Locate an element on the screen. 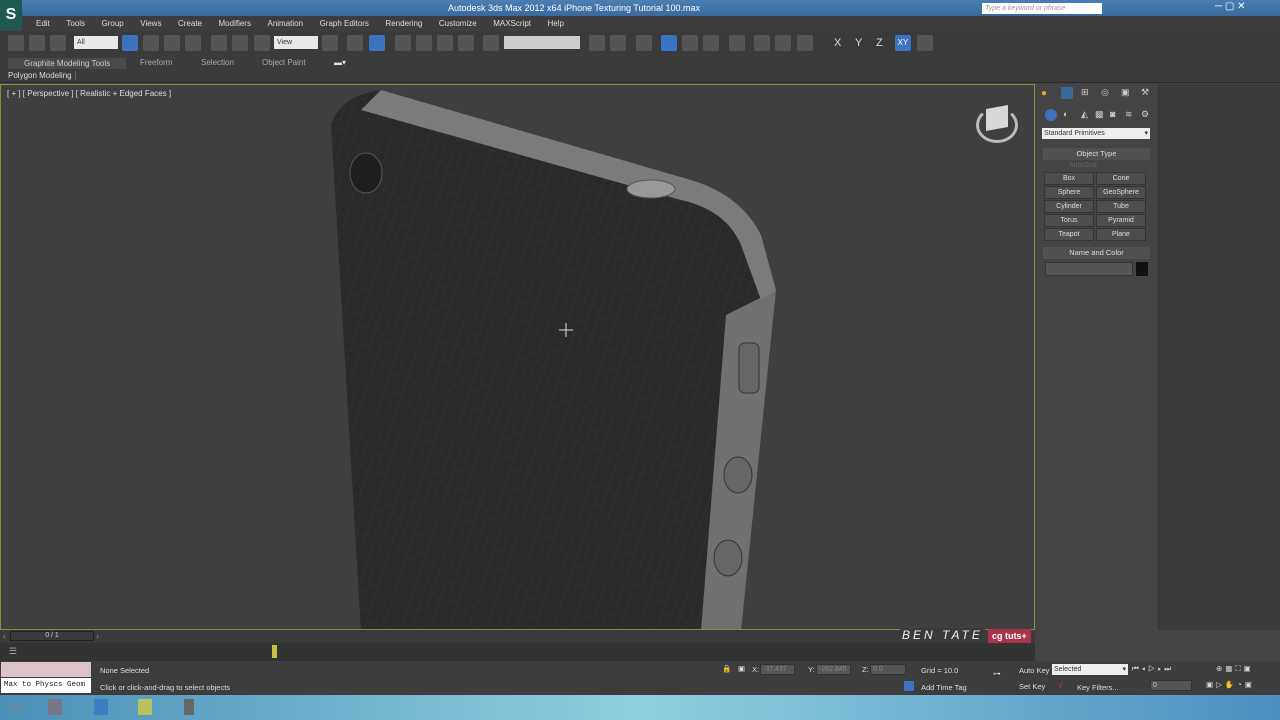  menu-group: Group is located at coordinates (113, 23).